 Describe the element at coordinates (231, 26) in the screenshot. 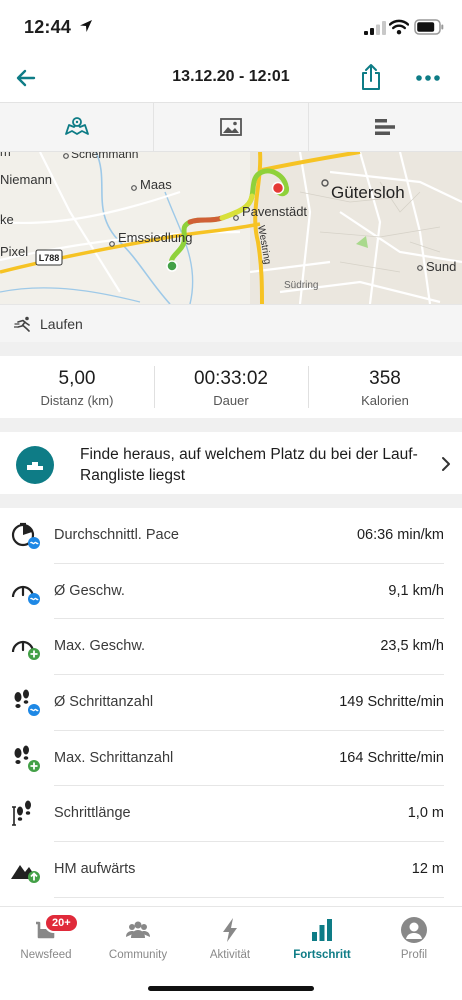

I see `status-bar: 12:44` at that location.